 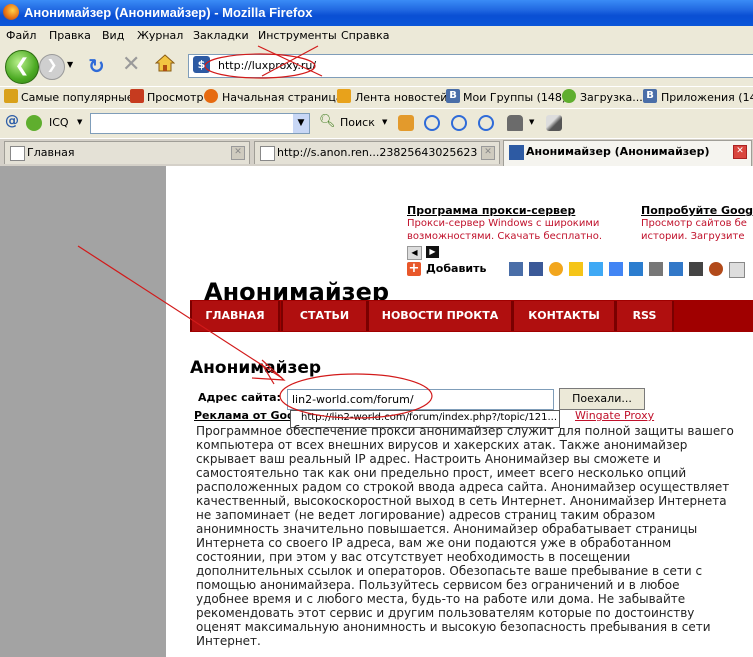 I want to click on annotation-circle-url, so click(x=260, y=66).